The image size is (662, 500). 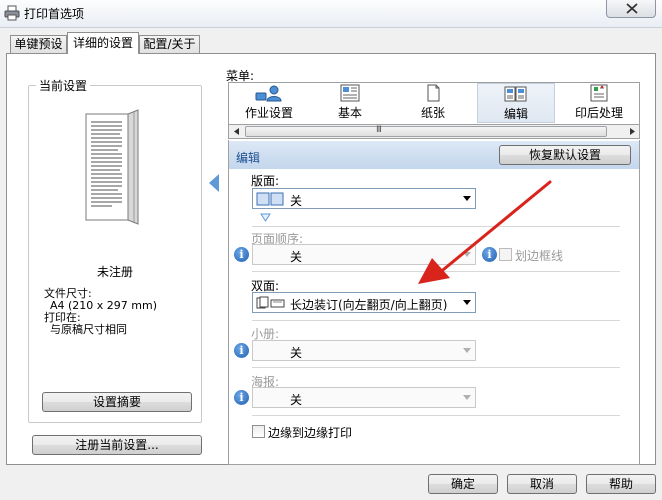 What do you see at coordinates (270, 199) in the screenshot?
I see `layout-icon` at bounding box center [270, 199].